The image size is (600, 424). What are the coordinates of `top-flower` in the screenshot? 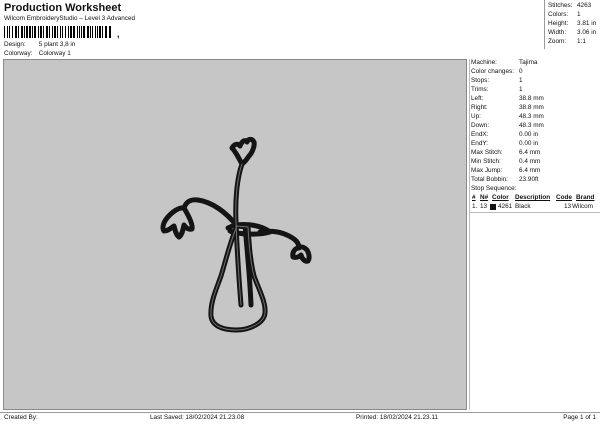 It's located at (243, 151).